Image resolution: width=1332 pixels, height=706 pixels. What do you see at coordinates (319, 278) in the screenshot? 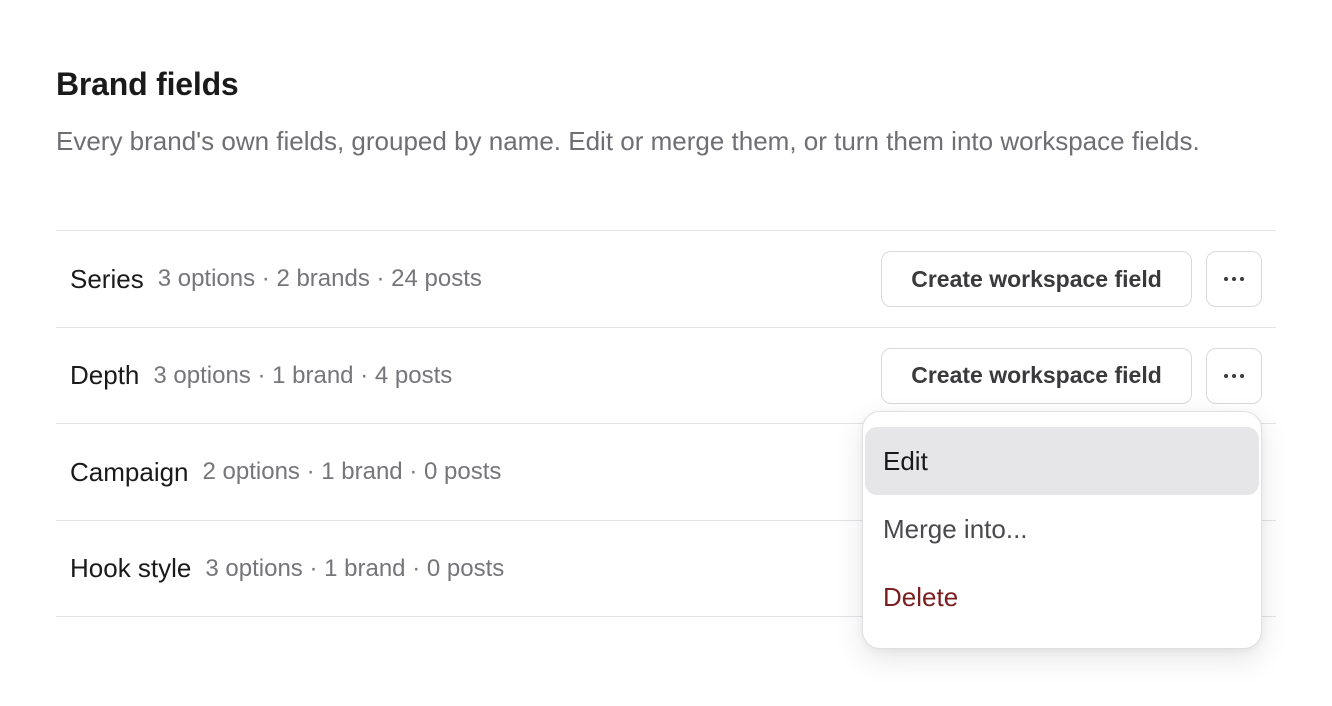
I see `field-meta: 3 options · 2 brands · 24 posts` at bounding box center [319, 278].